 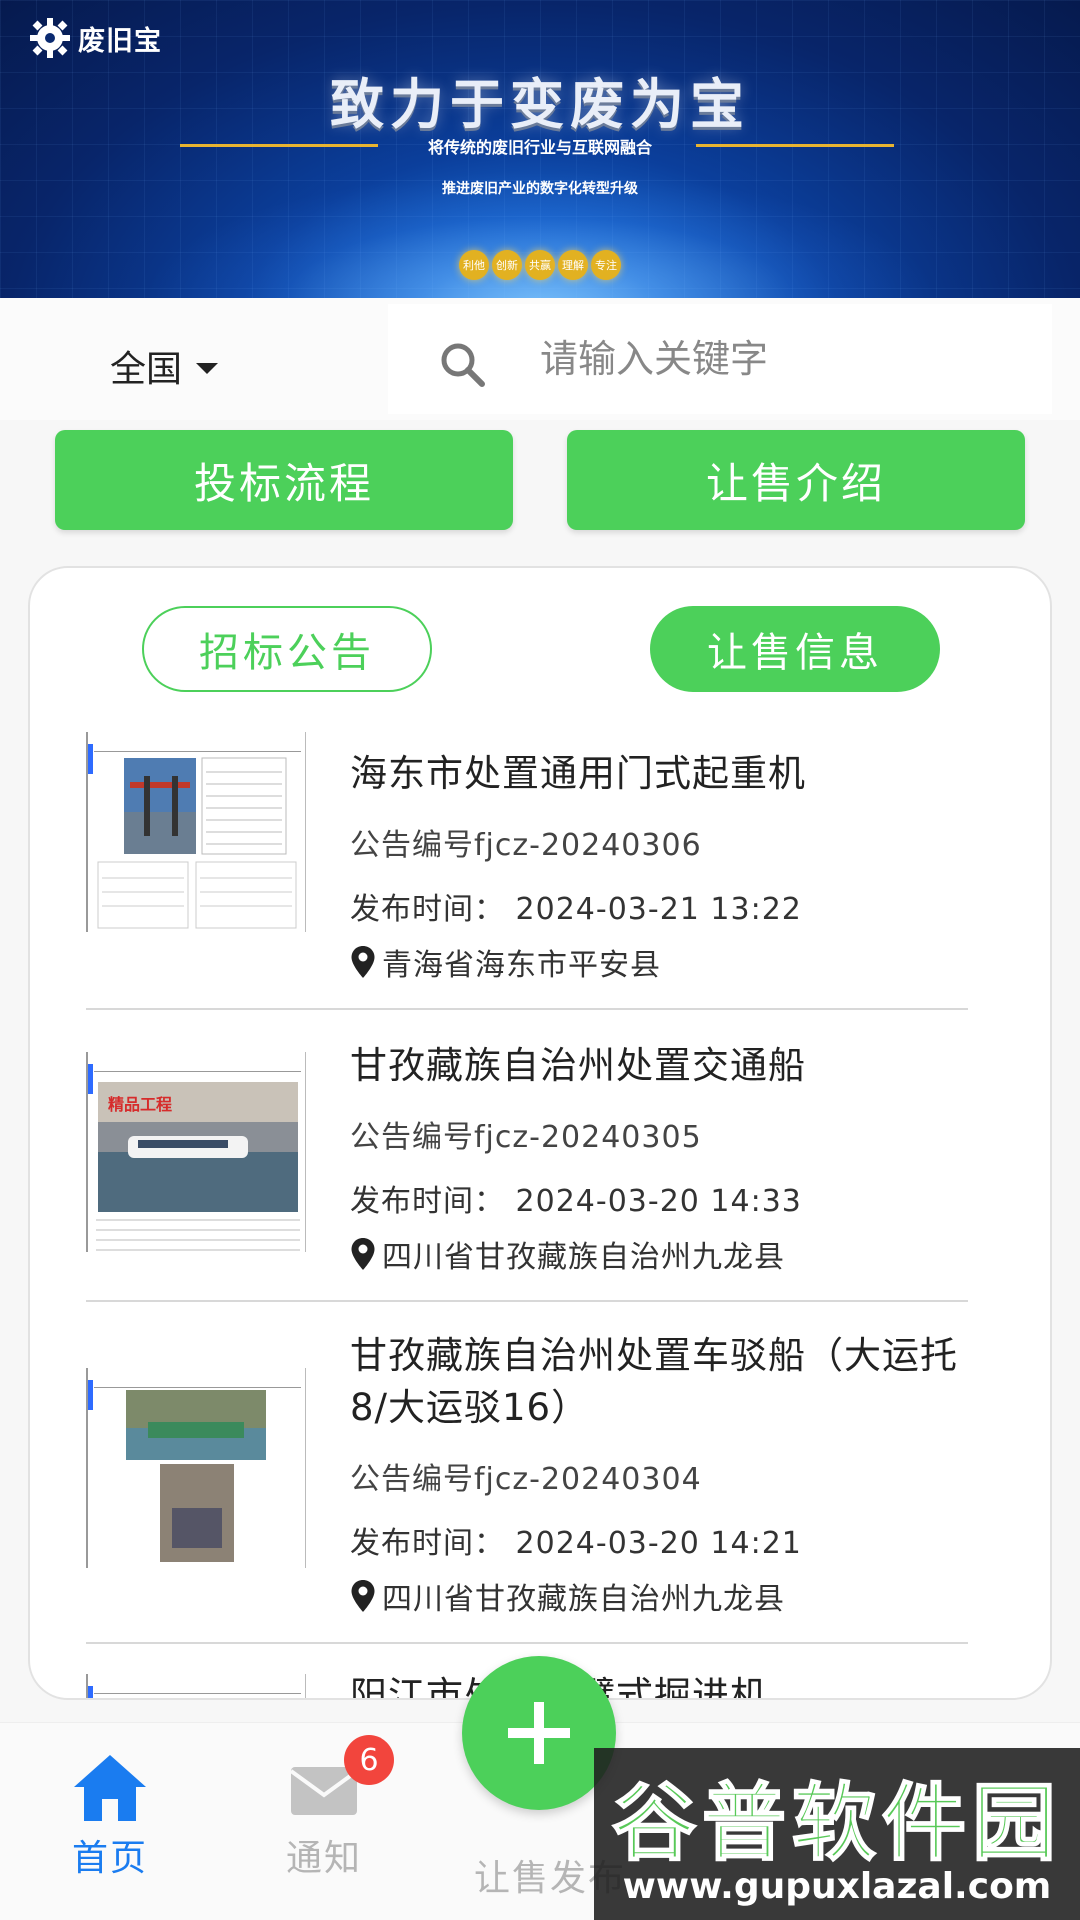 I want to click on svg-text: 精品工程, so click(x=140, y=1104).